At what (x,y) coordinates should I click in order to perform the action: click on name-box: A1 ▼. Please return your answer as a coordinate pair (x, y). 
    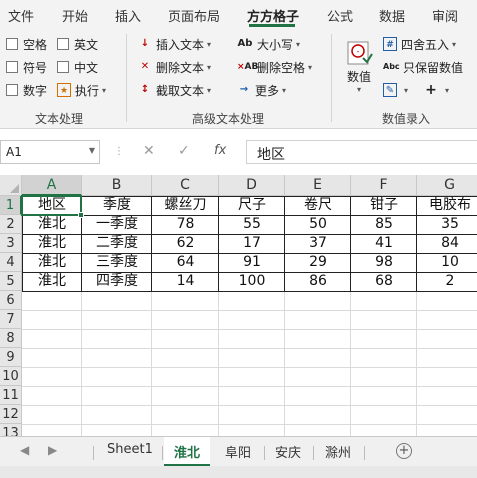
    Looking at the image, I should click on (50, 152).